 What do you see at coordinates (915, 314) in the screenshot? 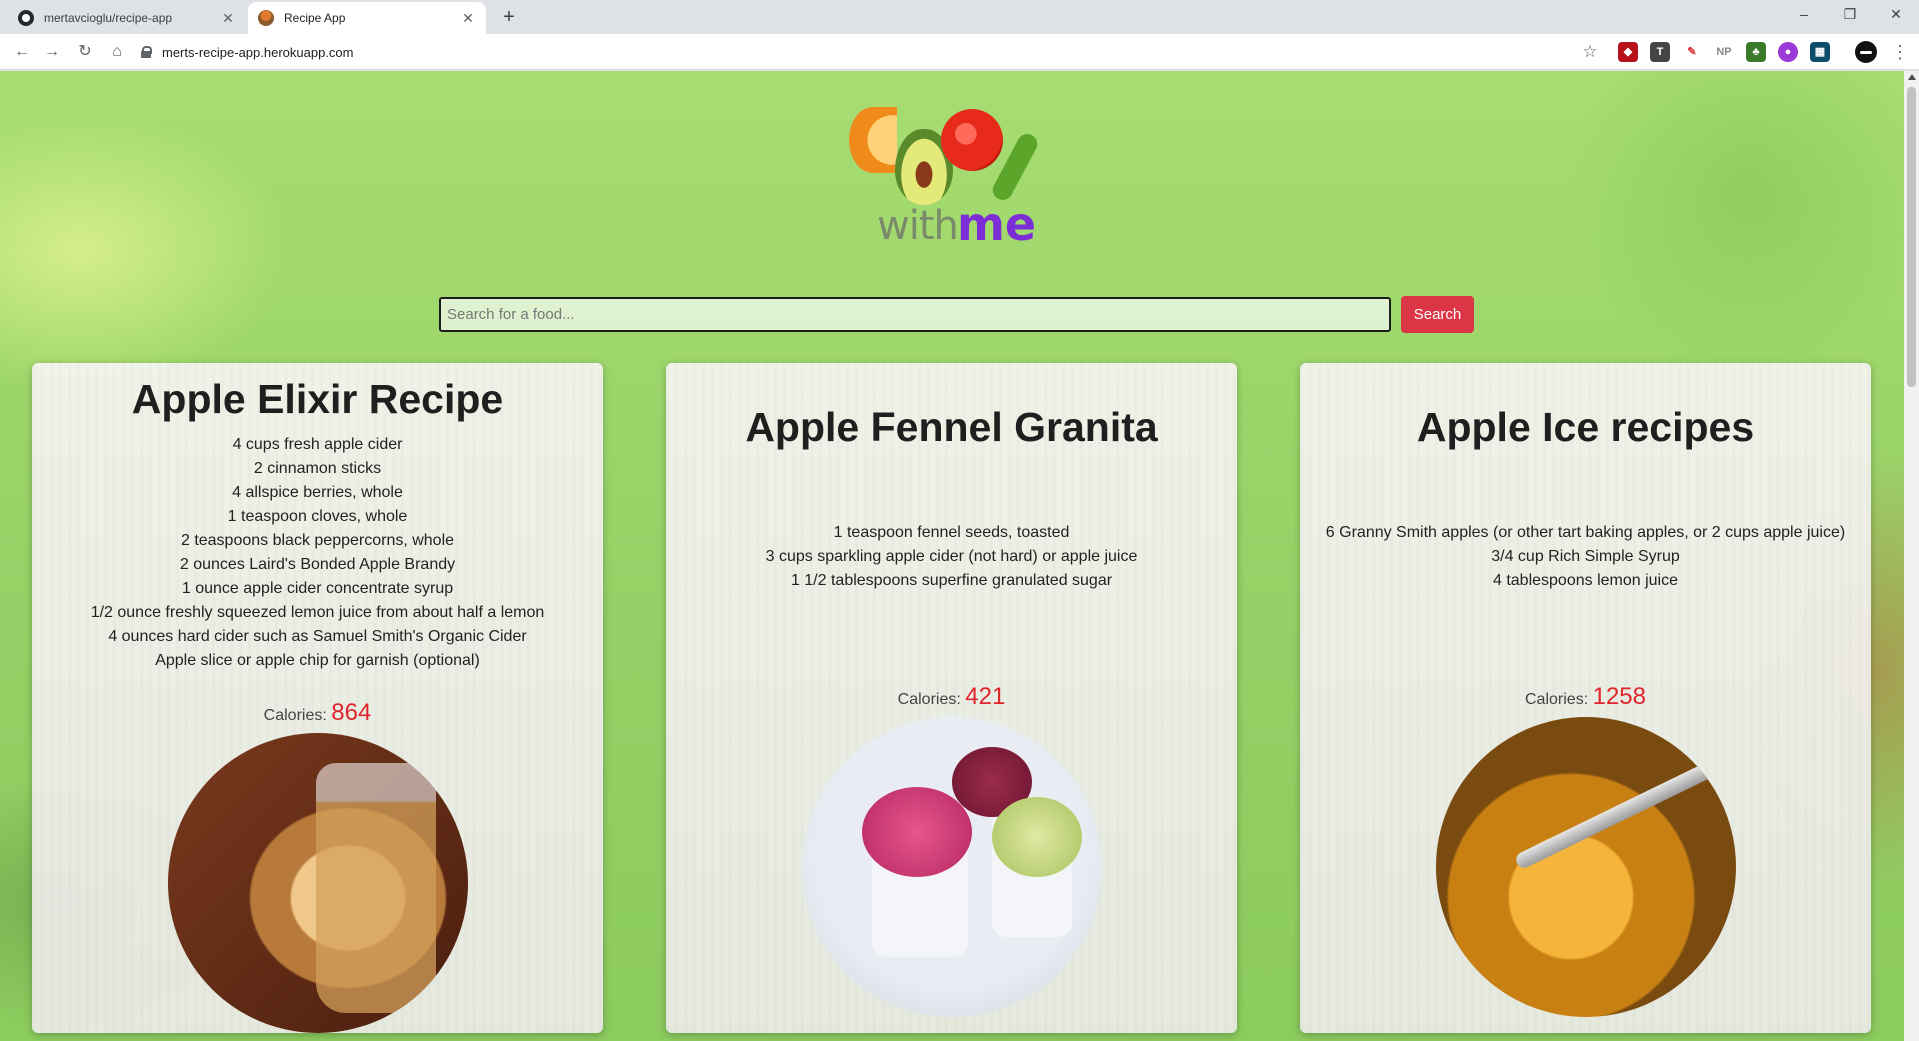
I see `search-input` at bounding box center [915, 314].